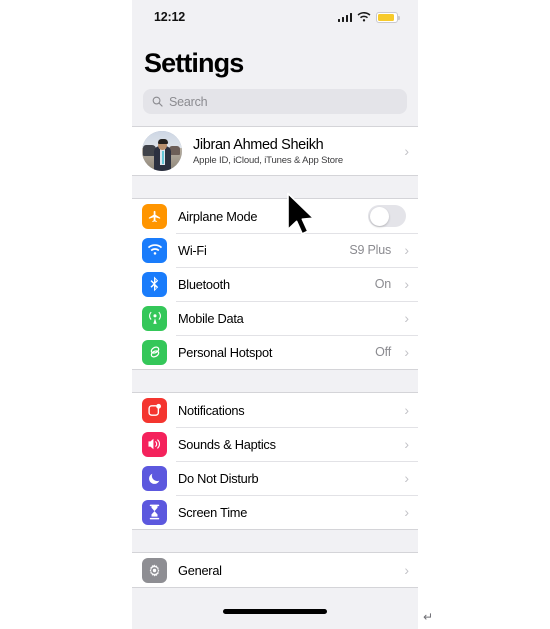 The width and height of the screenshot is (550, 629). Describe the element at coordinates (387, 216) in the screenshot. I see `airplane-mode-toggle` at that location.